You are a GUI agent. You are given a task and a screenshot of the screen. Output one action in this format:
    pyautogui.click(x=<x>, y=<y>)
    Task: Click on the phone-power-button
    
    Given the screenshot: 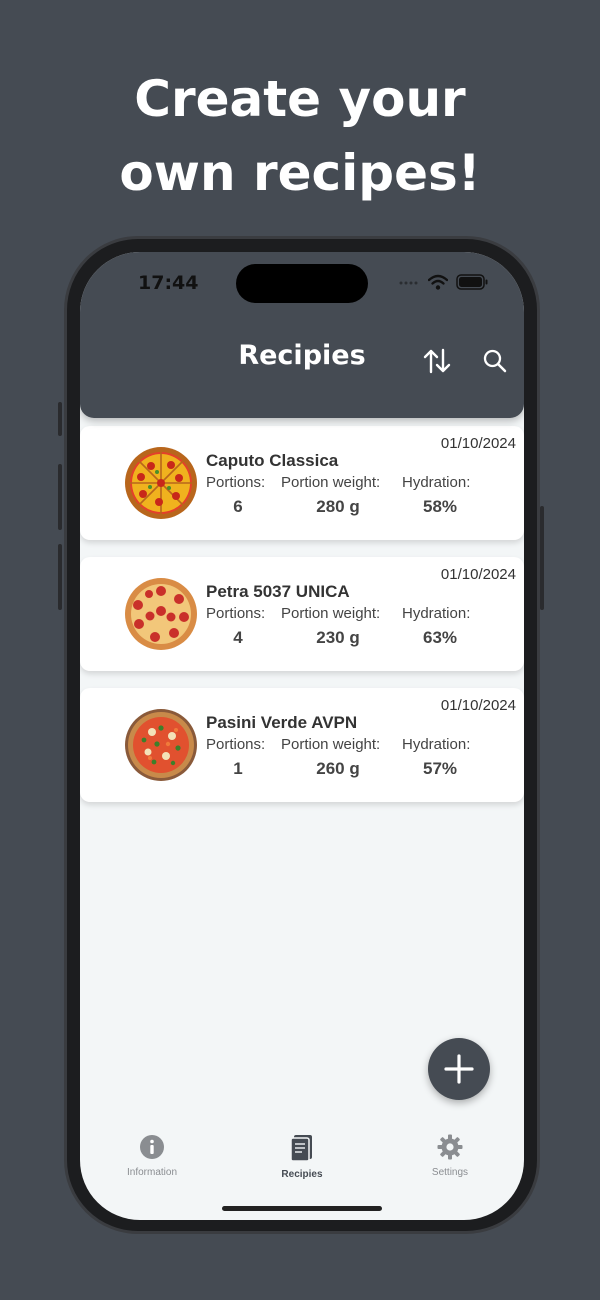 What is the action you would take?
    pyautogui.click(x=542, y=558)
    